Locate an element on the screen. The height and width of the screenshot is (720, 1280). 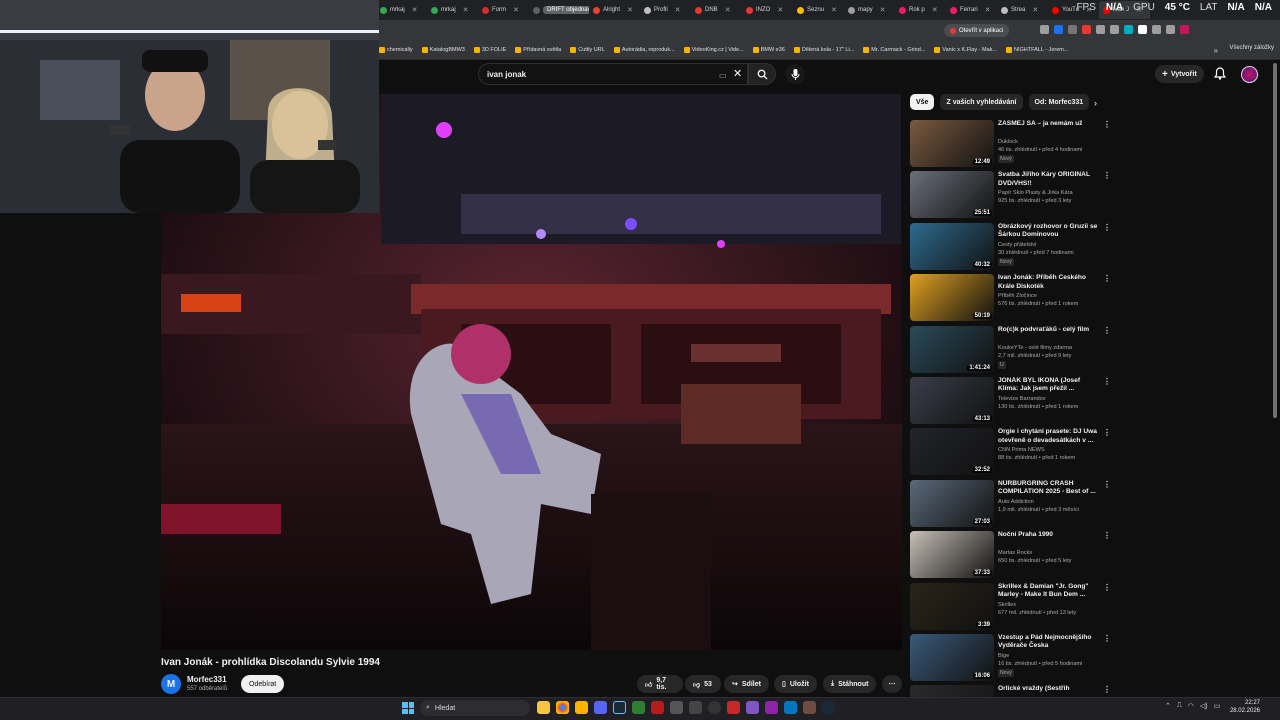
calculator-icon is located at coordinates (676, 707).